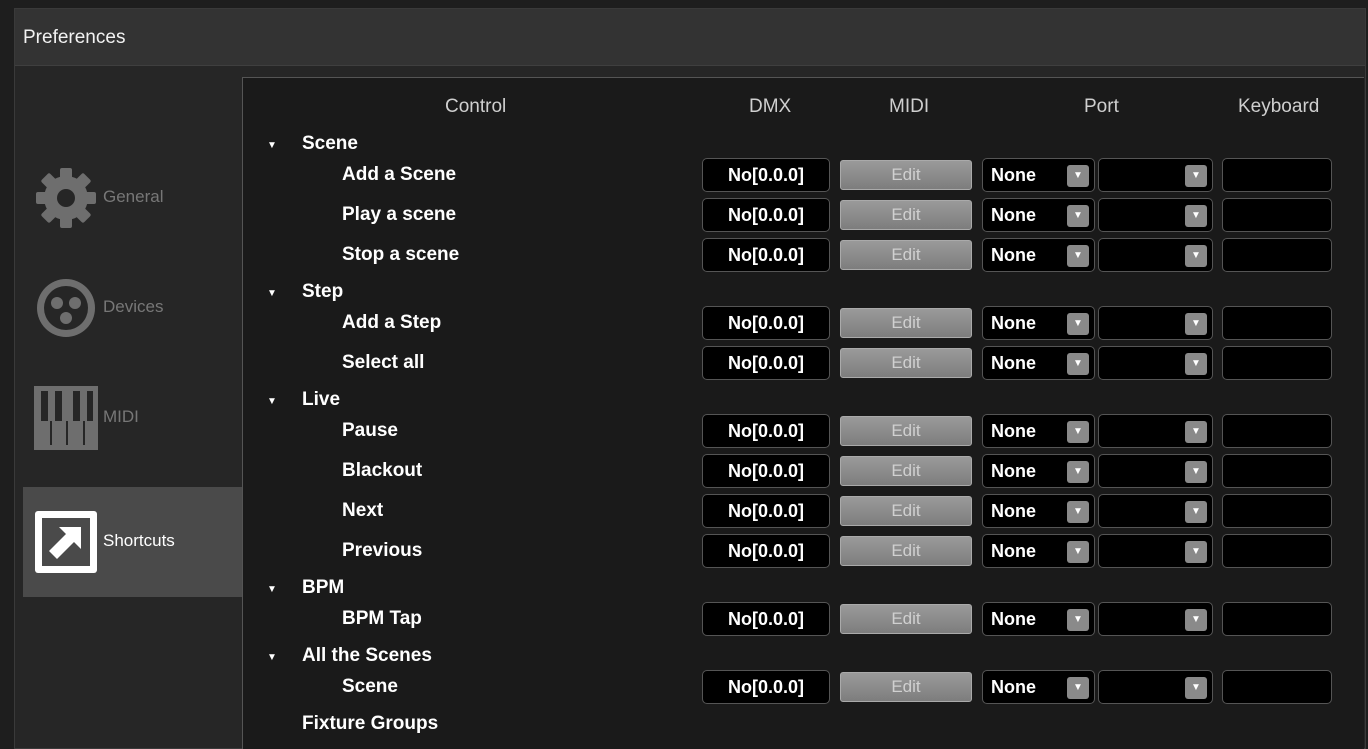 The width and height of the screenshot is (1368, 749). I want to click on piano-keys-icon, so click(66, 418).